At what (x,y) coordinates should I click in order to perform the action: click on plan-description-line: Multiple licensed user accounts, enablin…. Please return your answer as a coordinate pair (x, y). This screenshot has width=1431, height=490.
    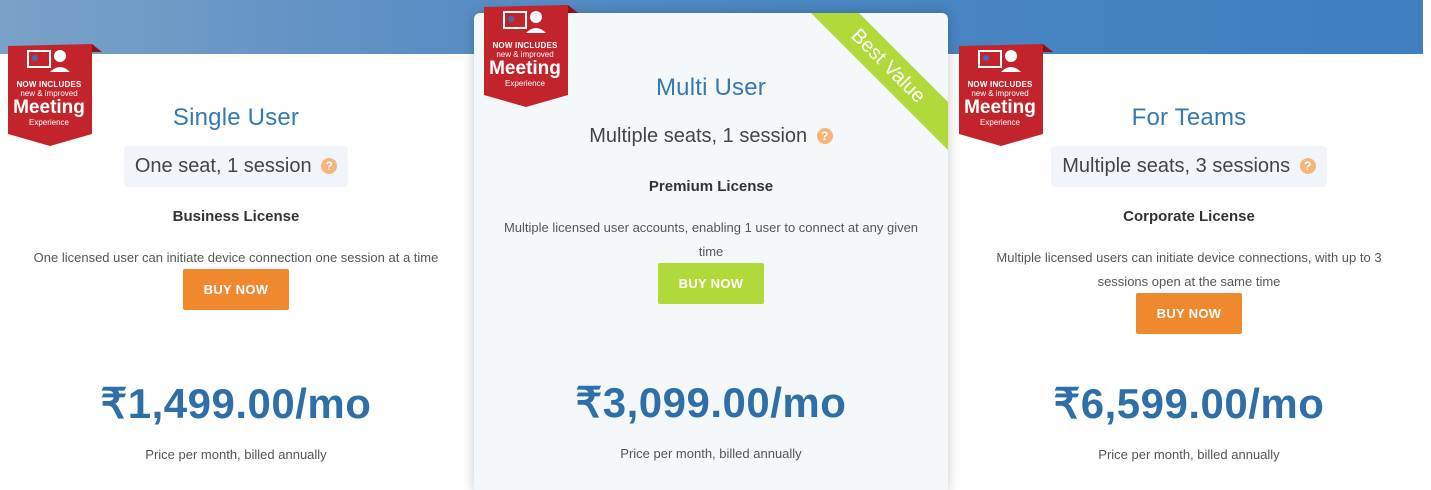
    Looking at the image, I should click on (711, 227).